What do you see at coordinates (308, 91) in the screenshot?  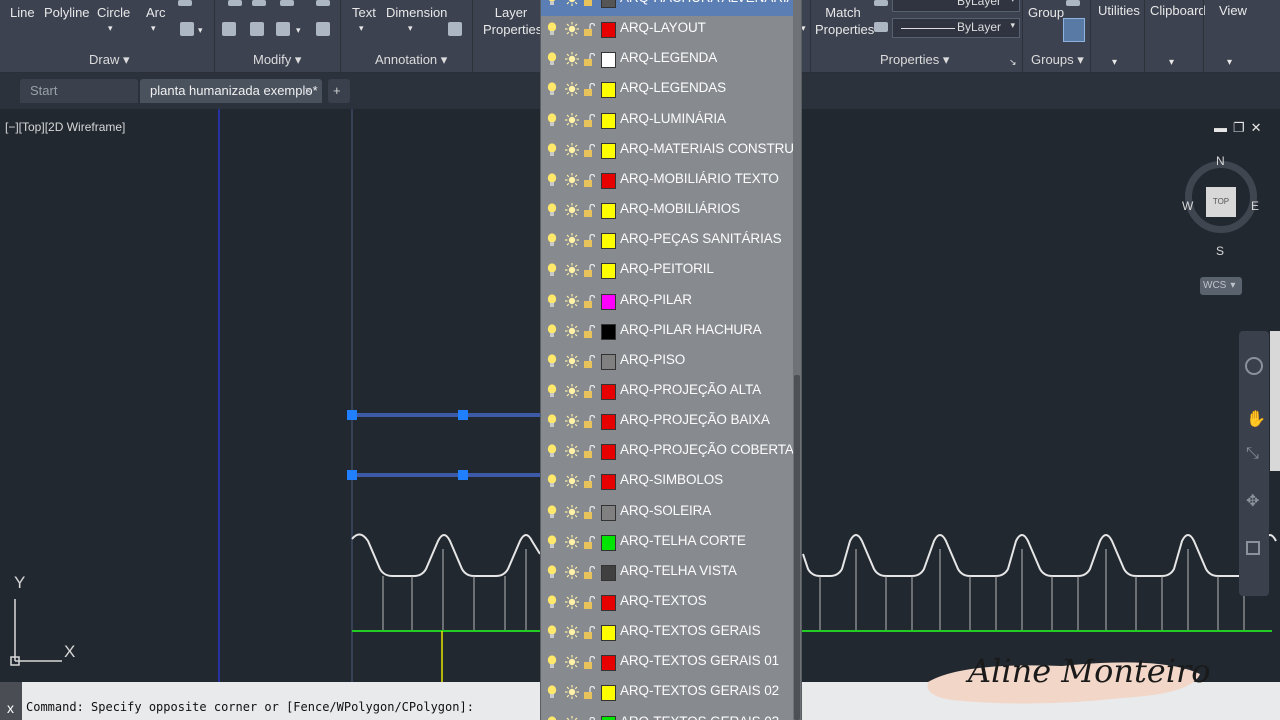 I see `close-tab-icon: ×` at bounding box center [308, 91].